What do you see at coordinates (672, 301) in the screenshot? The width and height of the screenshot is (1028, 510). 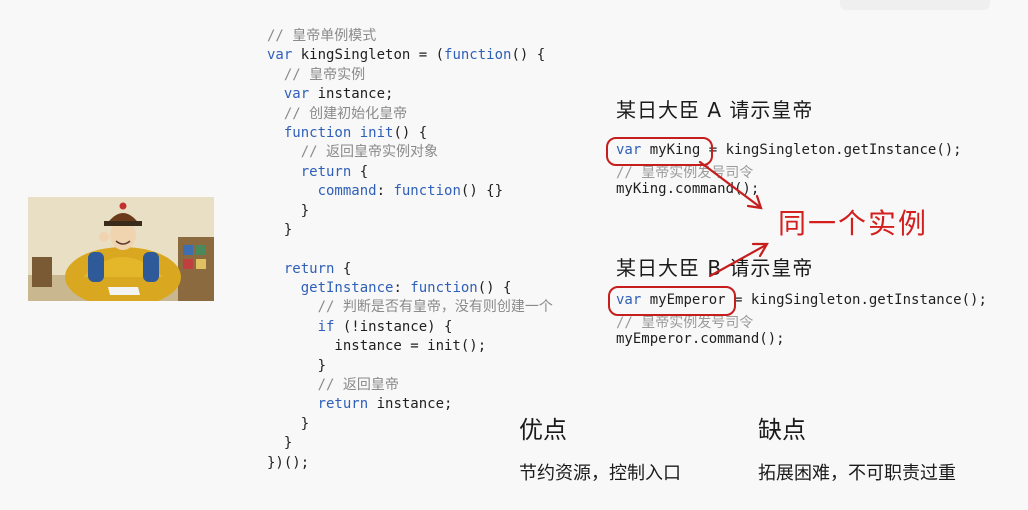 I see `highlight-box-myemperor` at bounding box center [672, 301].